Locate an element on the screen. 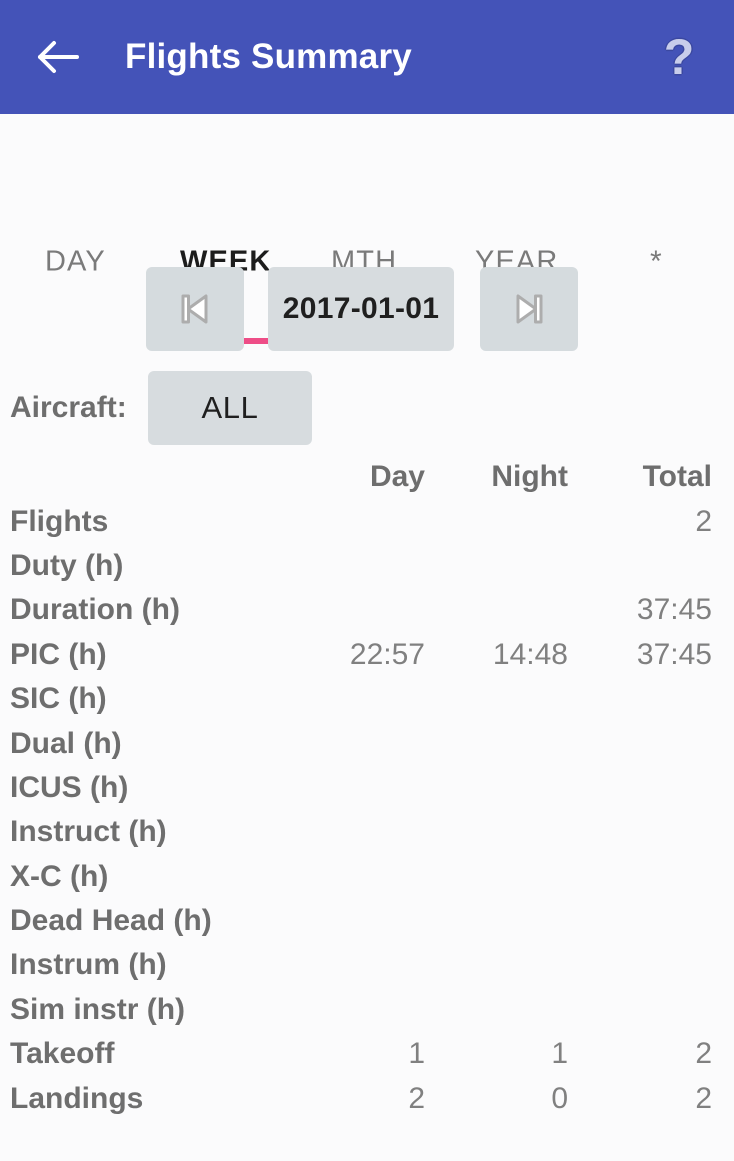 This screenshot has height=1161, width=734. next-period-button is located at coordinates (529, 309).